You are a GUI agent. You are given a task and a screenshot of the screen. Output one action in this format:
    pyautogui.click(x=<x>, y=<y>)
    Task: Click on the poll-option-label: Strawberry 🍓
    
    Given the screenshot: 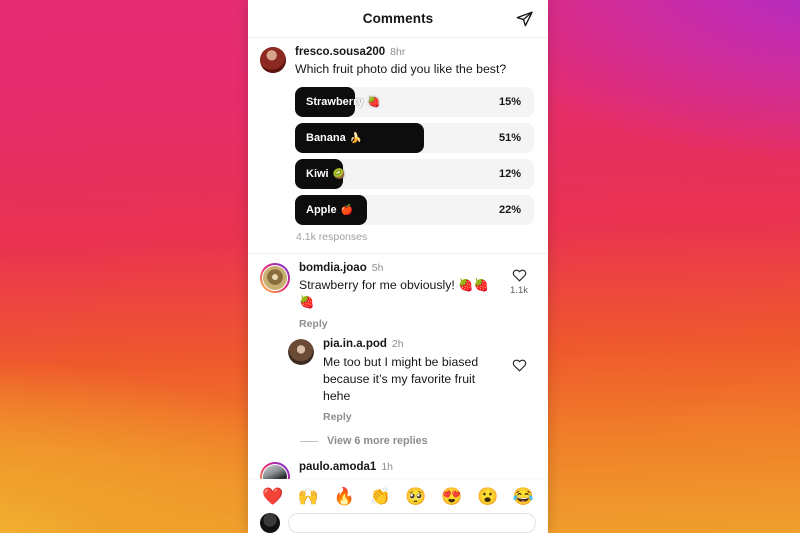 What is the action you would take?
    pyautogui.click(x=337, y=102)
    